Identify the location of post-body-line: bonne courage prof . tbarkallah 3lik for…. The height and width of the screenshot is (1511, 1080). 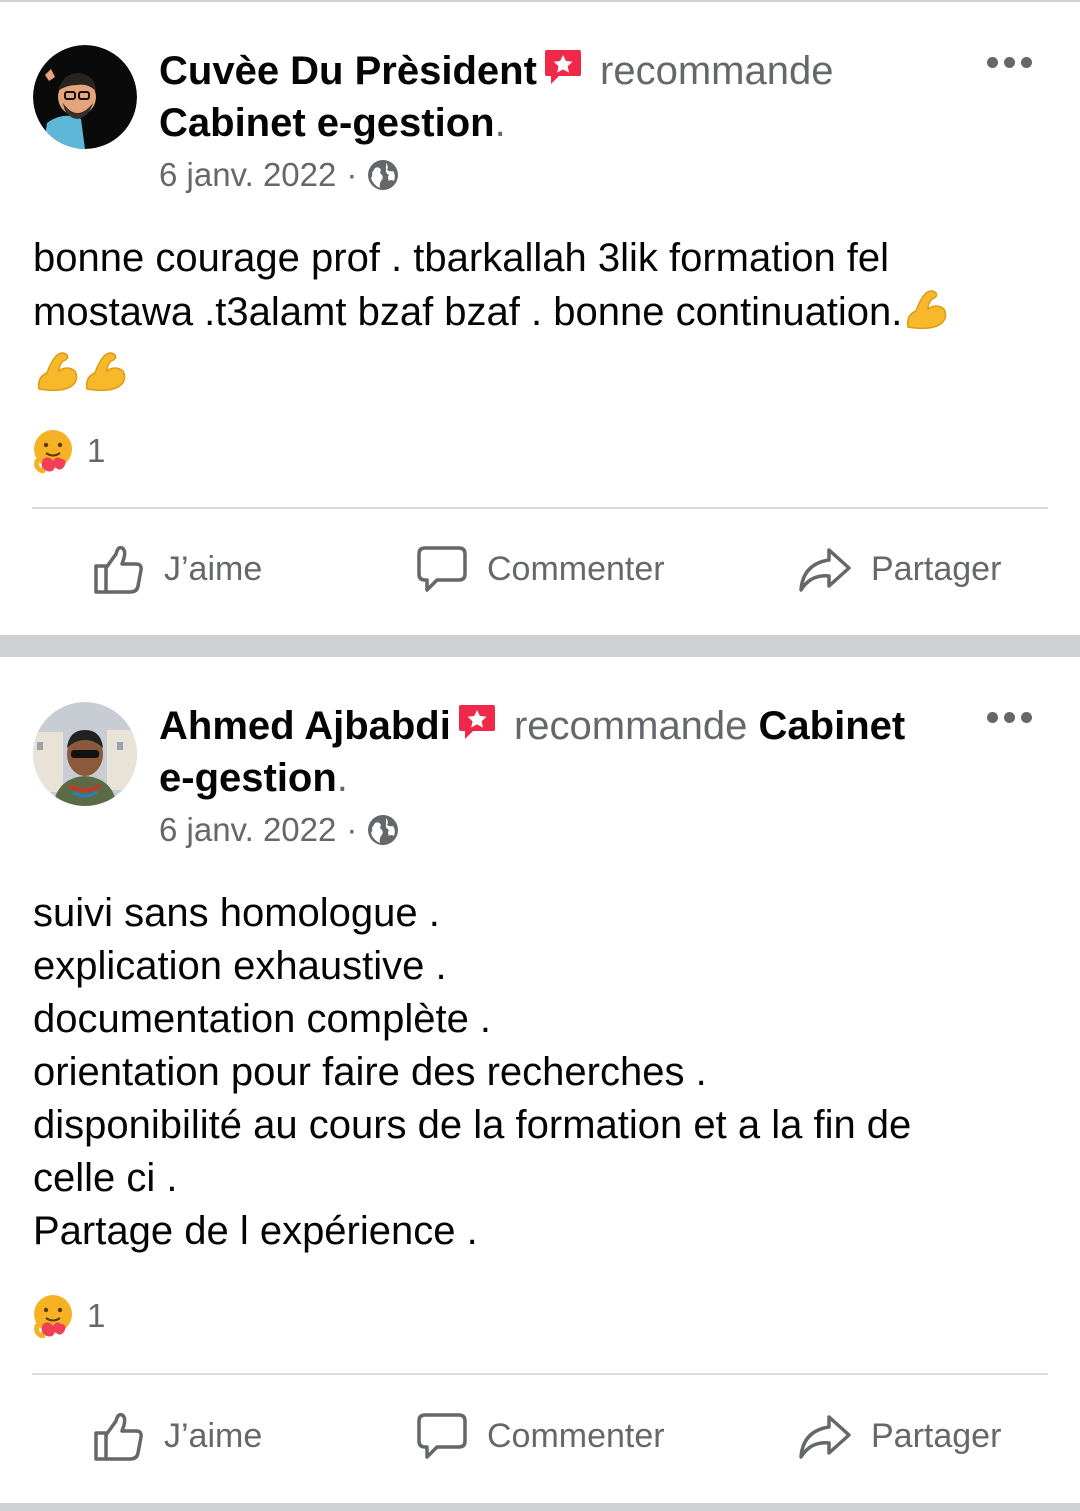
(461, 258).